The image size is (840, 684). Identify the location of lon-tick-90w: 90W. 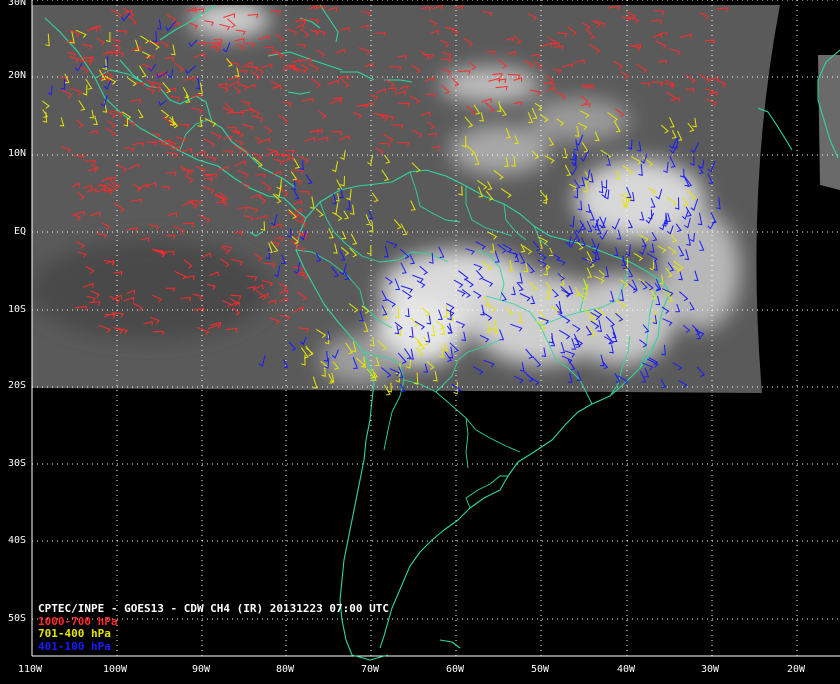
(201, 669).